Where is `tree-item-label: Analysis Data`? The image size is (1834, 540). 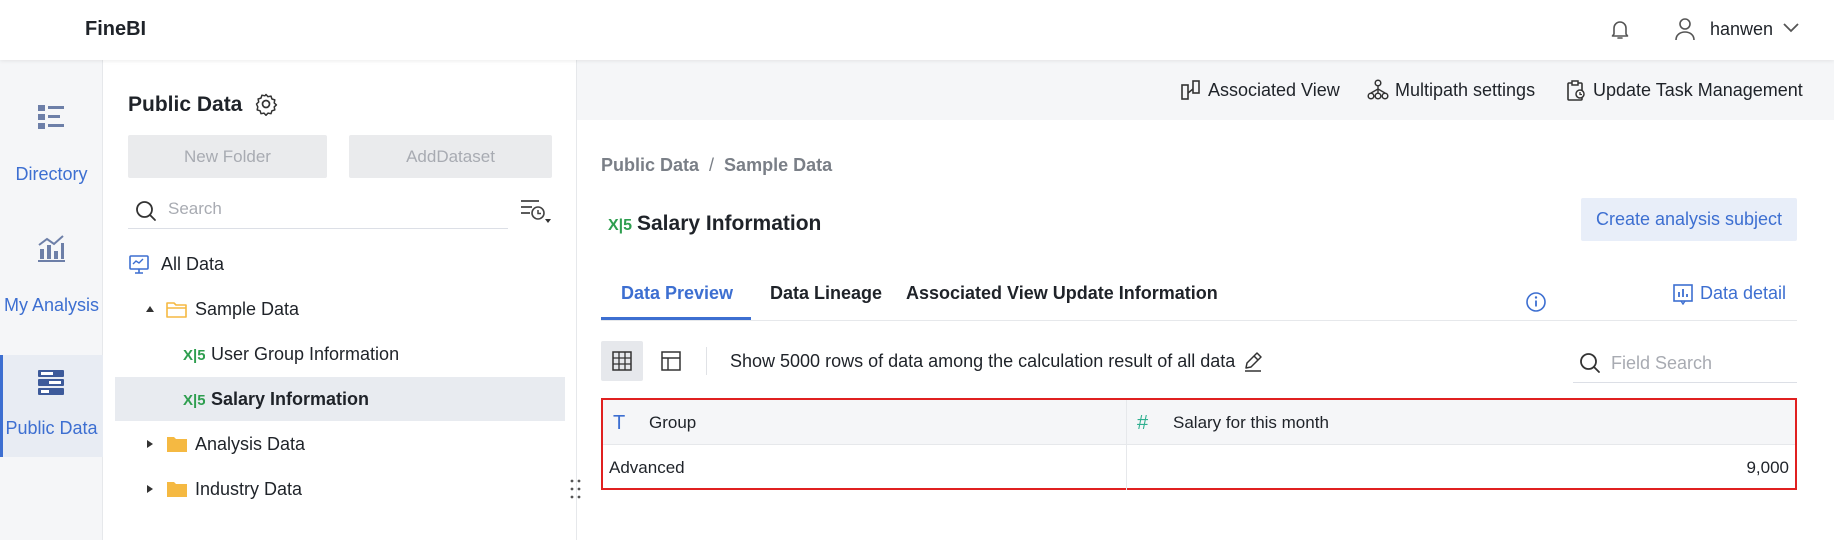 tree-item-label: Analysis Data is located at coordinates (250, 444).